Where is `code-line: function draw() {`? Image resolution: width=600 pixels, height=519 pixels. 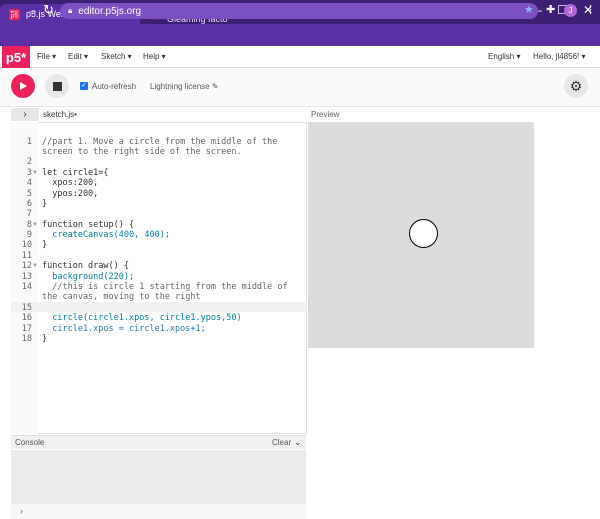
code-line: function draw() { is located at coordinates (85, 266).